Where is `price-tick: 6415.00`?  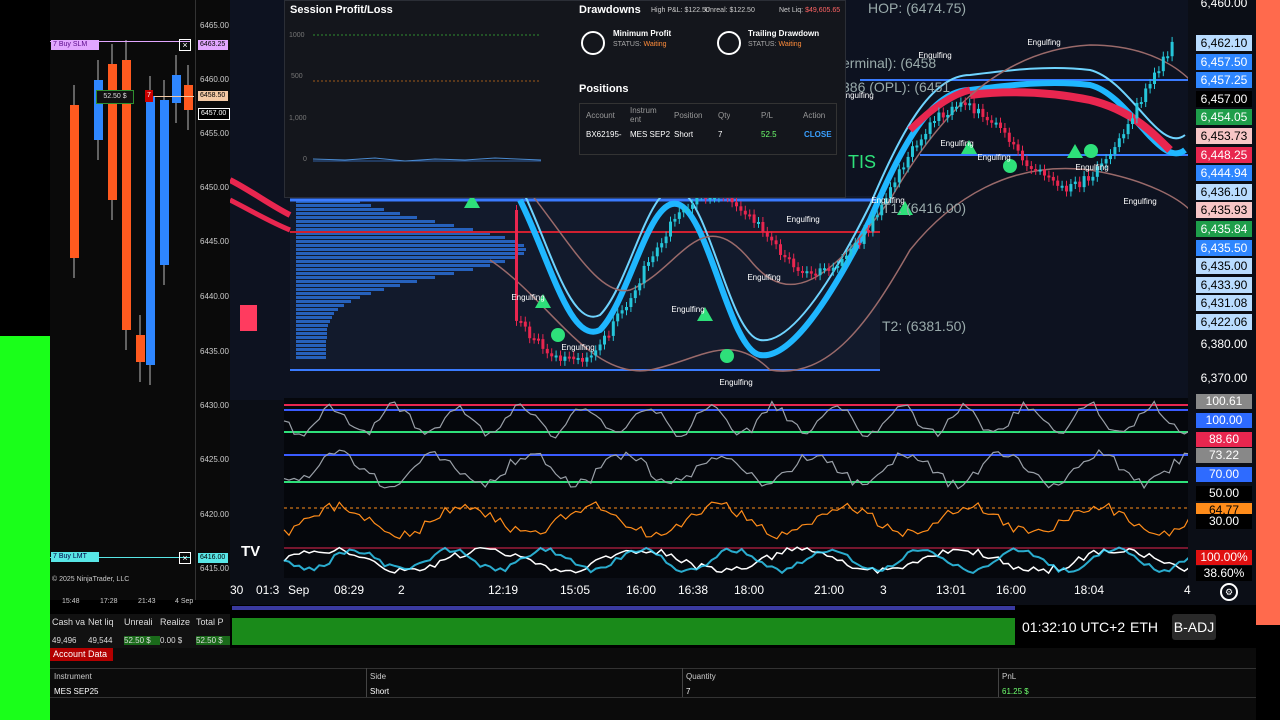 price-tick: 6415.00 is located at coordinates (214, 568).